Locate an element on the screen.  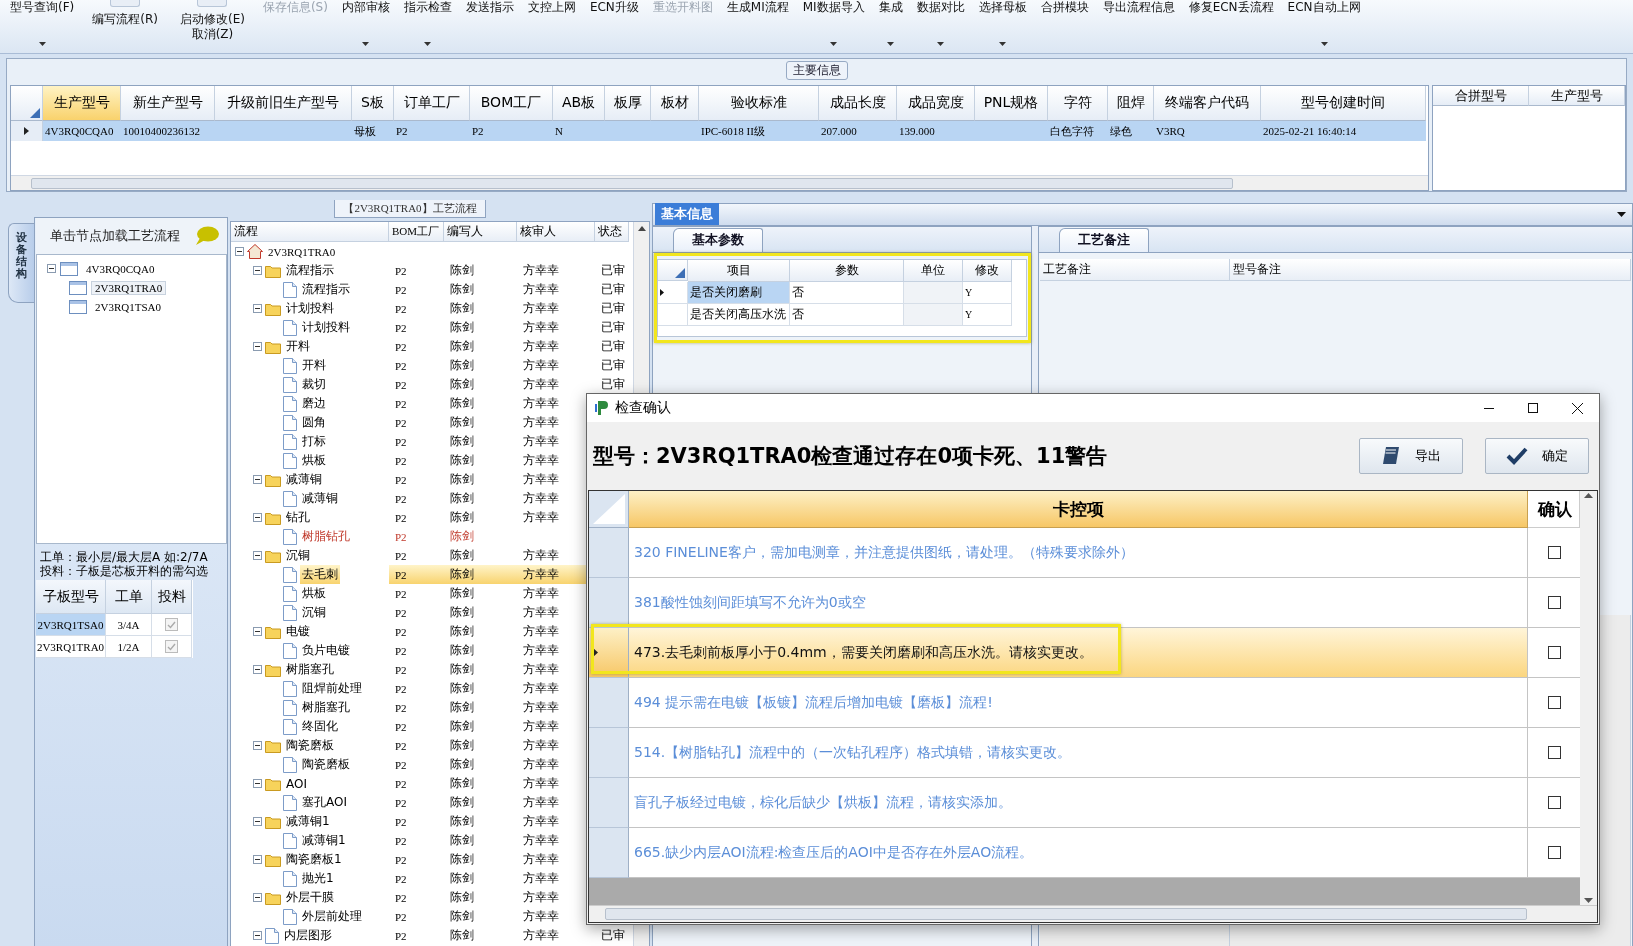
column-header: 编写人 is located at coordinates (480, 232).